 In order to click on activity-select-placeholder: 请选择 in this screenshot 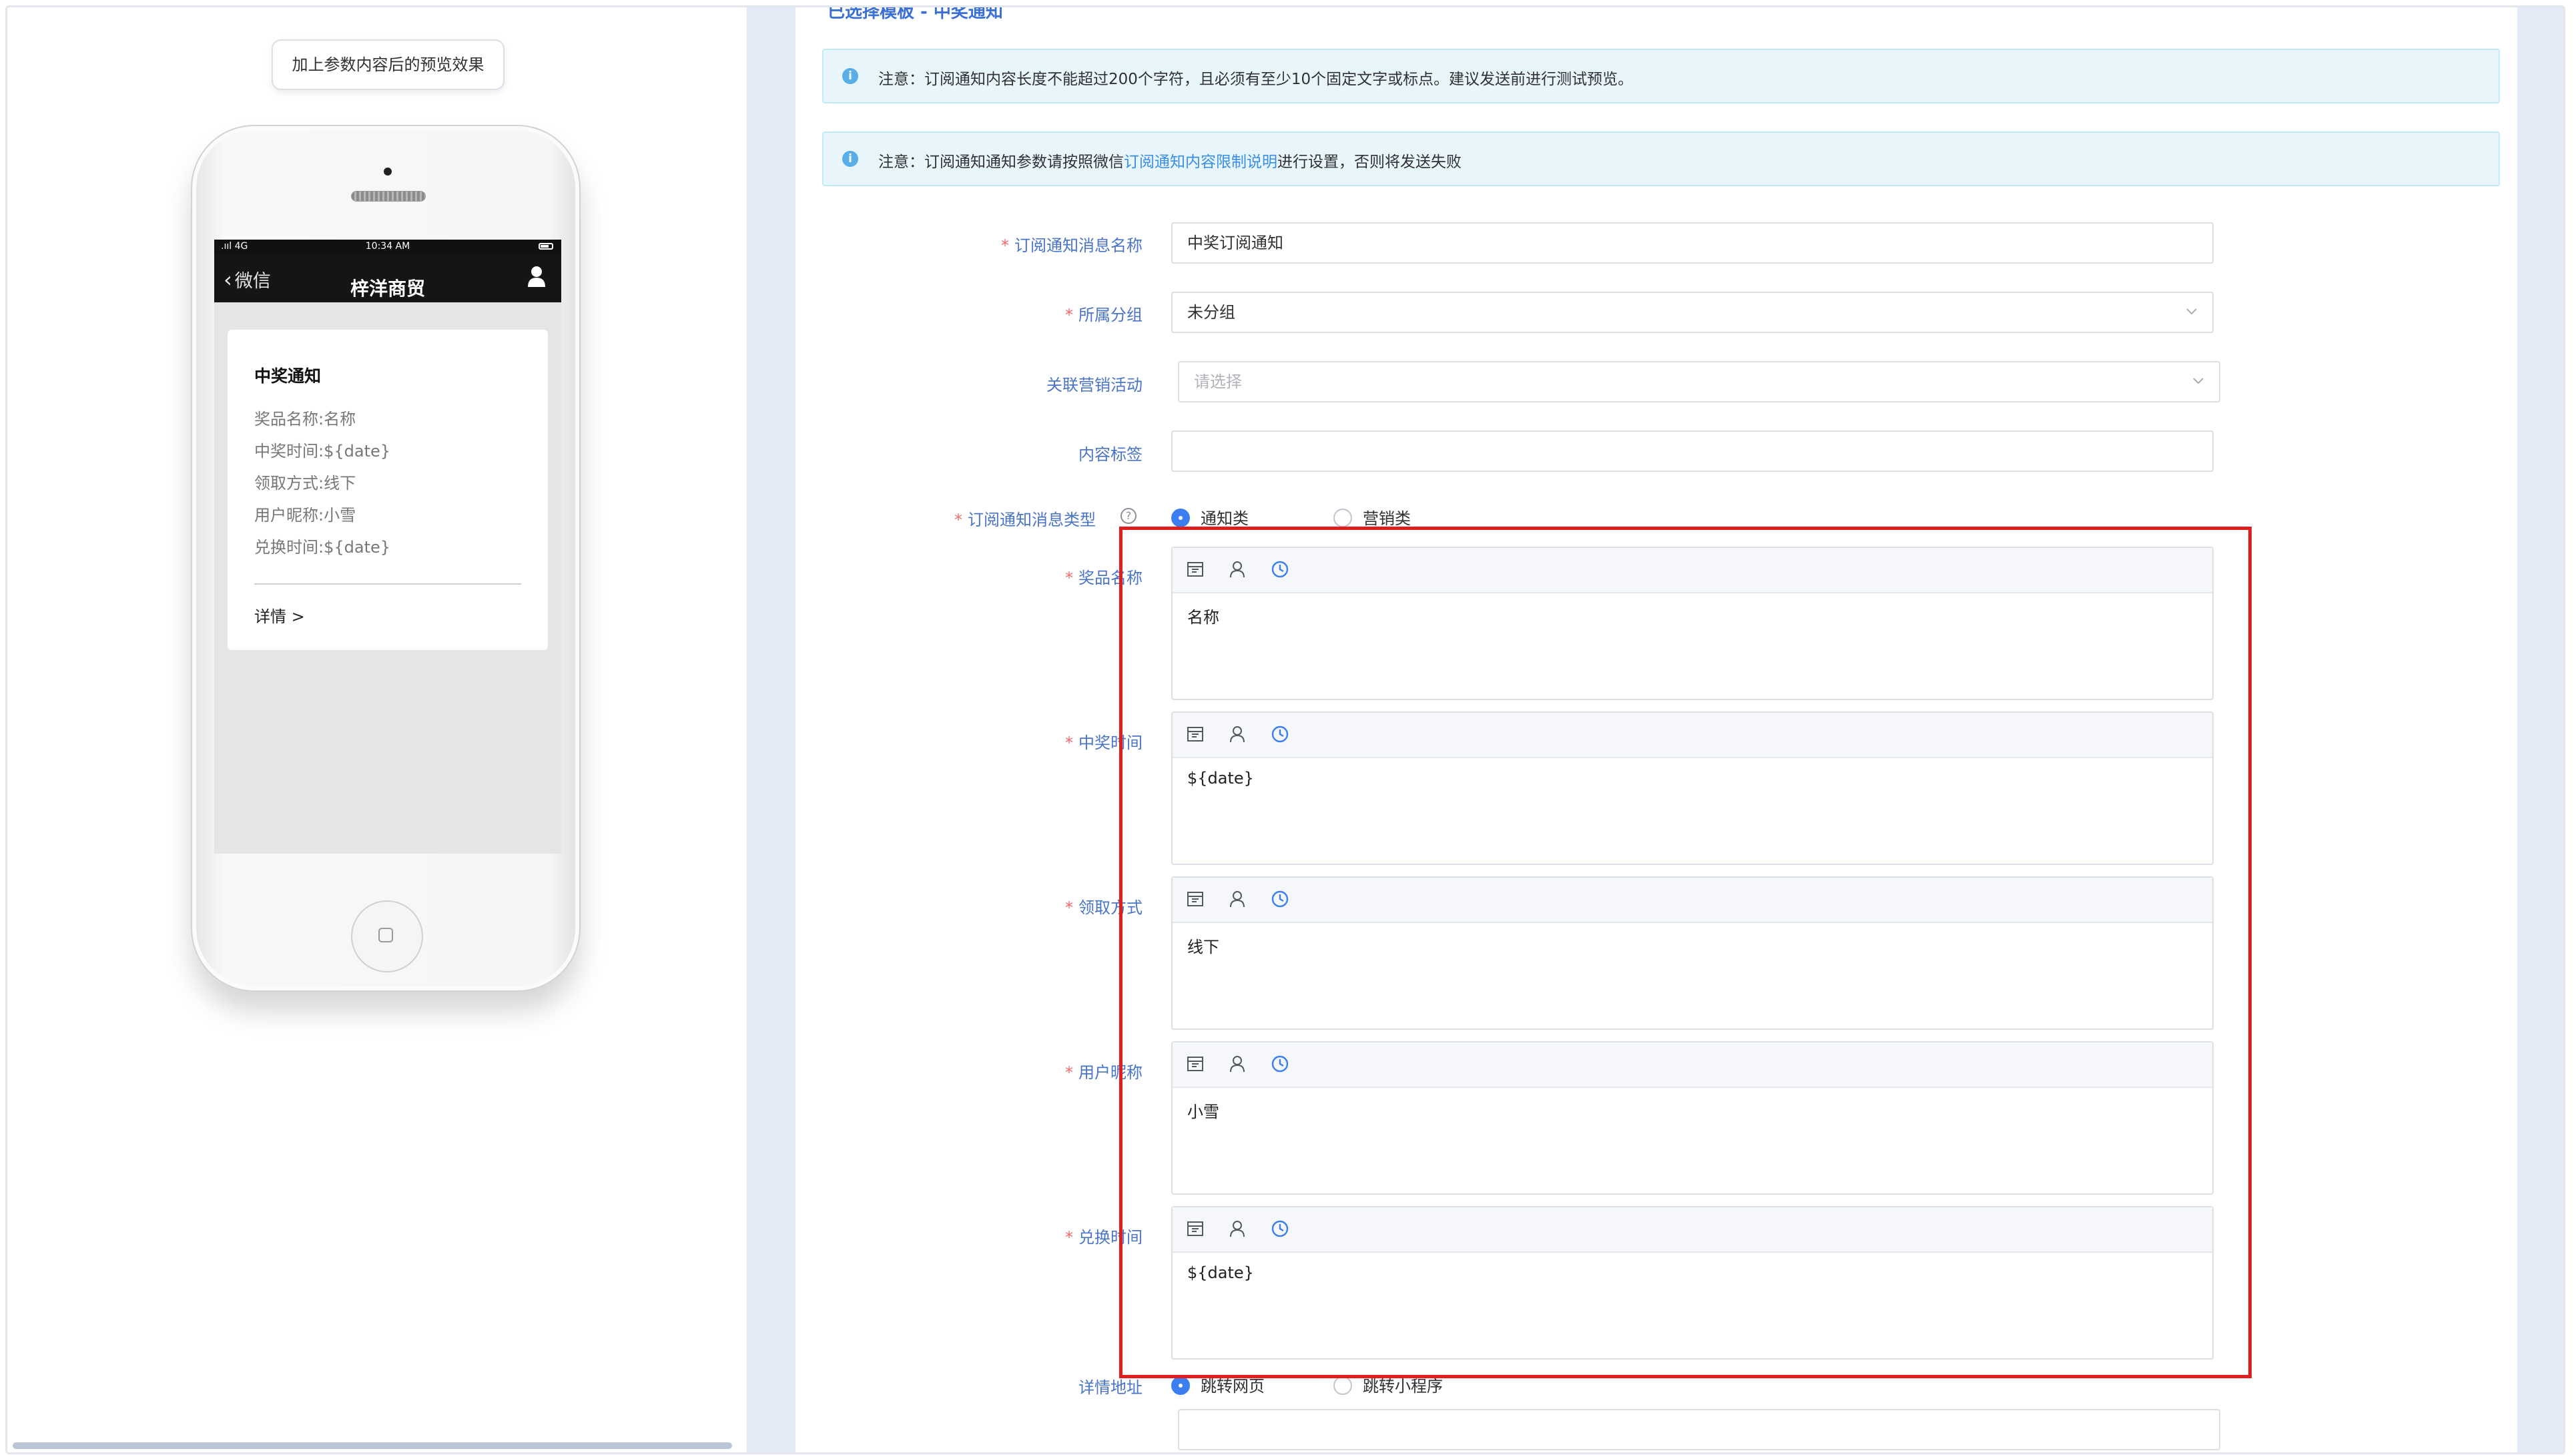, I will do `click(1218, 382)`.